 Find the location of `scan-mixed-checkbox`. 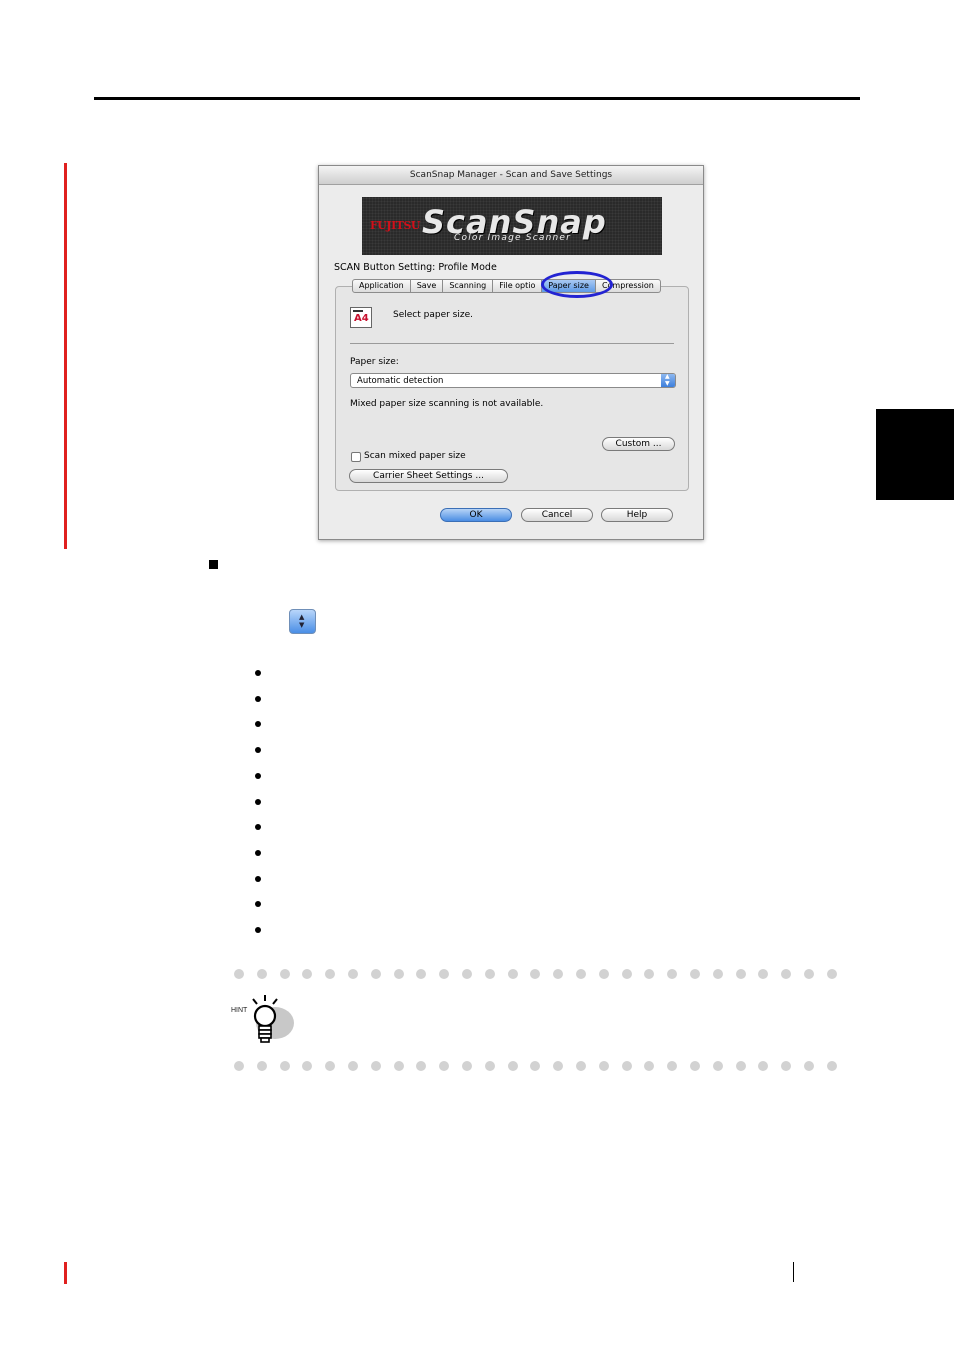

scan-mixed-checkbox is located at coordinates (356, 457).